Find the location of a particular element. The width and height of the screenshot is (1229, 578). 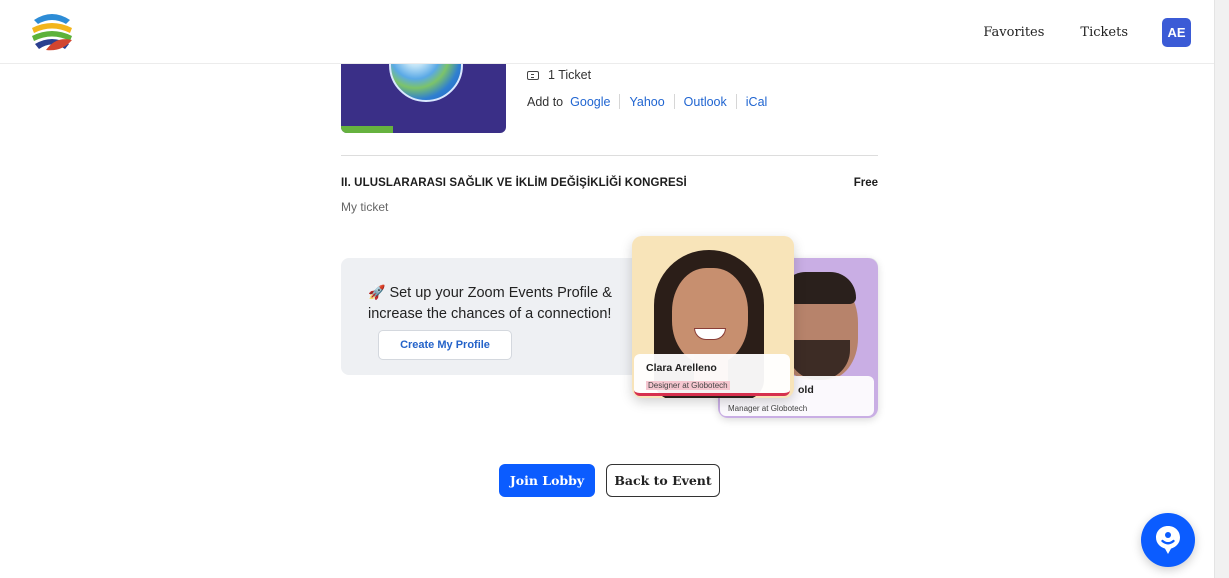

profile-role-front: Designer at Globotech is located at coordinates (688, 385).